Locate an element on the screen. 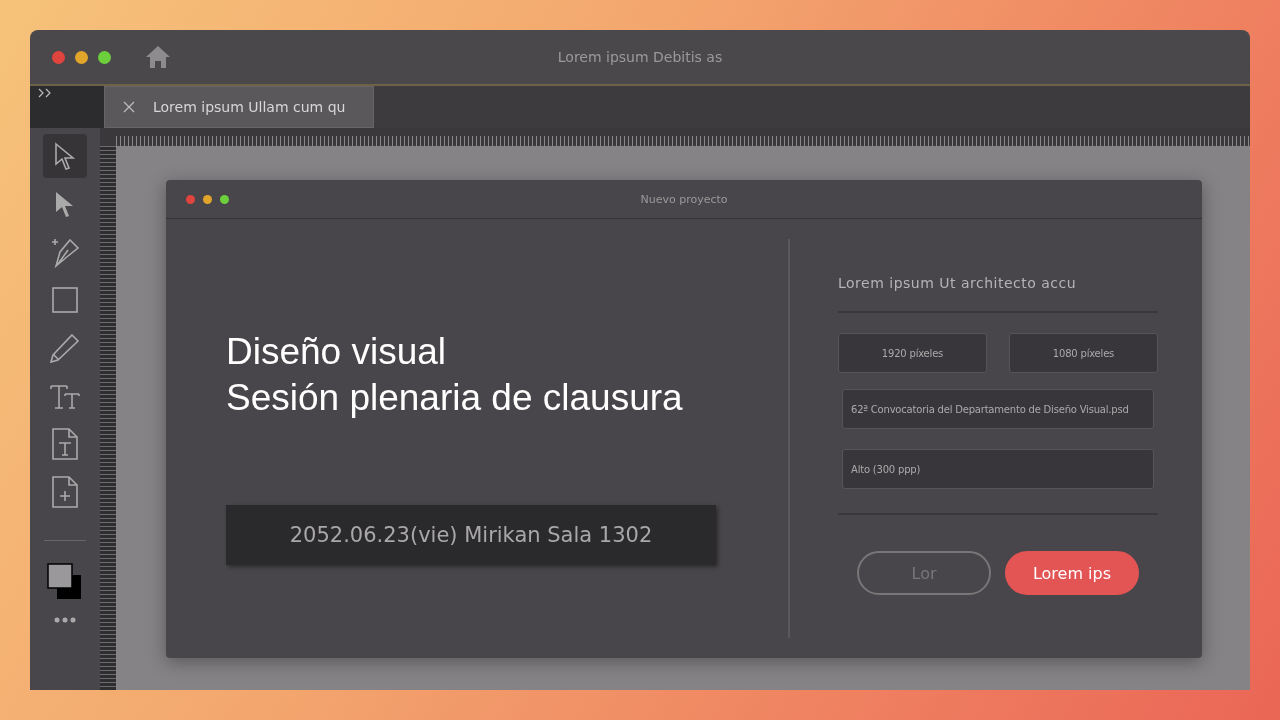 The height and width of the screenshot is (720, 1280). tab-label: Lorem ipsum Ullam cum qu is located at coordinates (249, 107).